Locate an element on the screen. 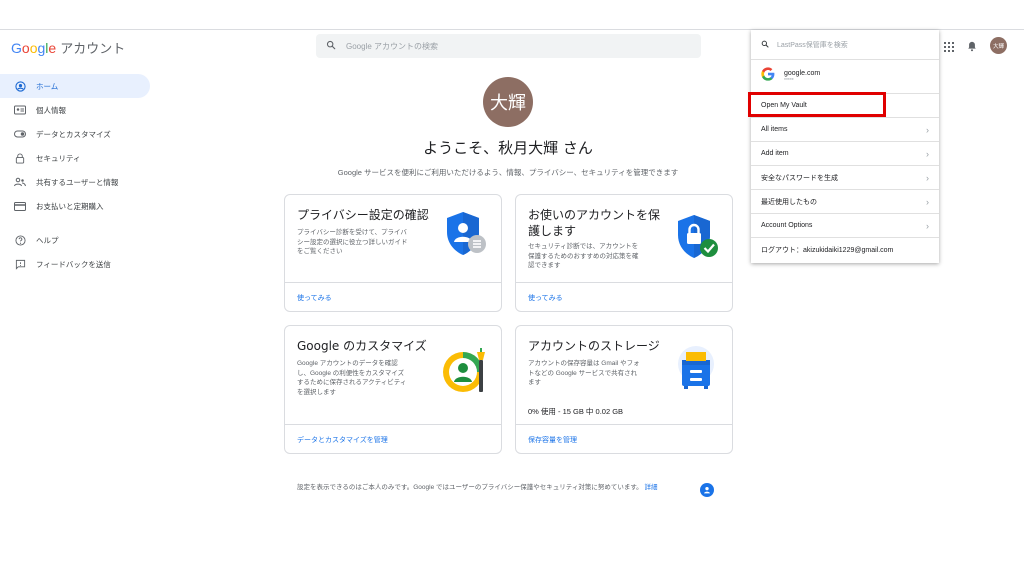  sidebar-item-label: 個人情報 is located at coordinates (51, 110).